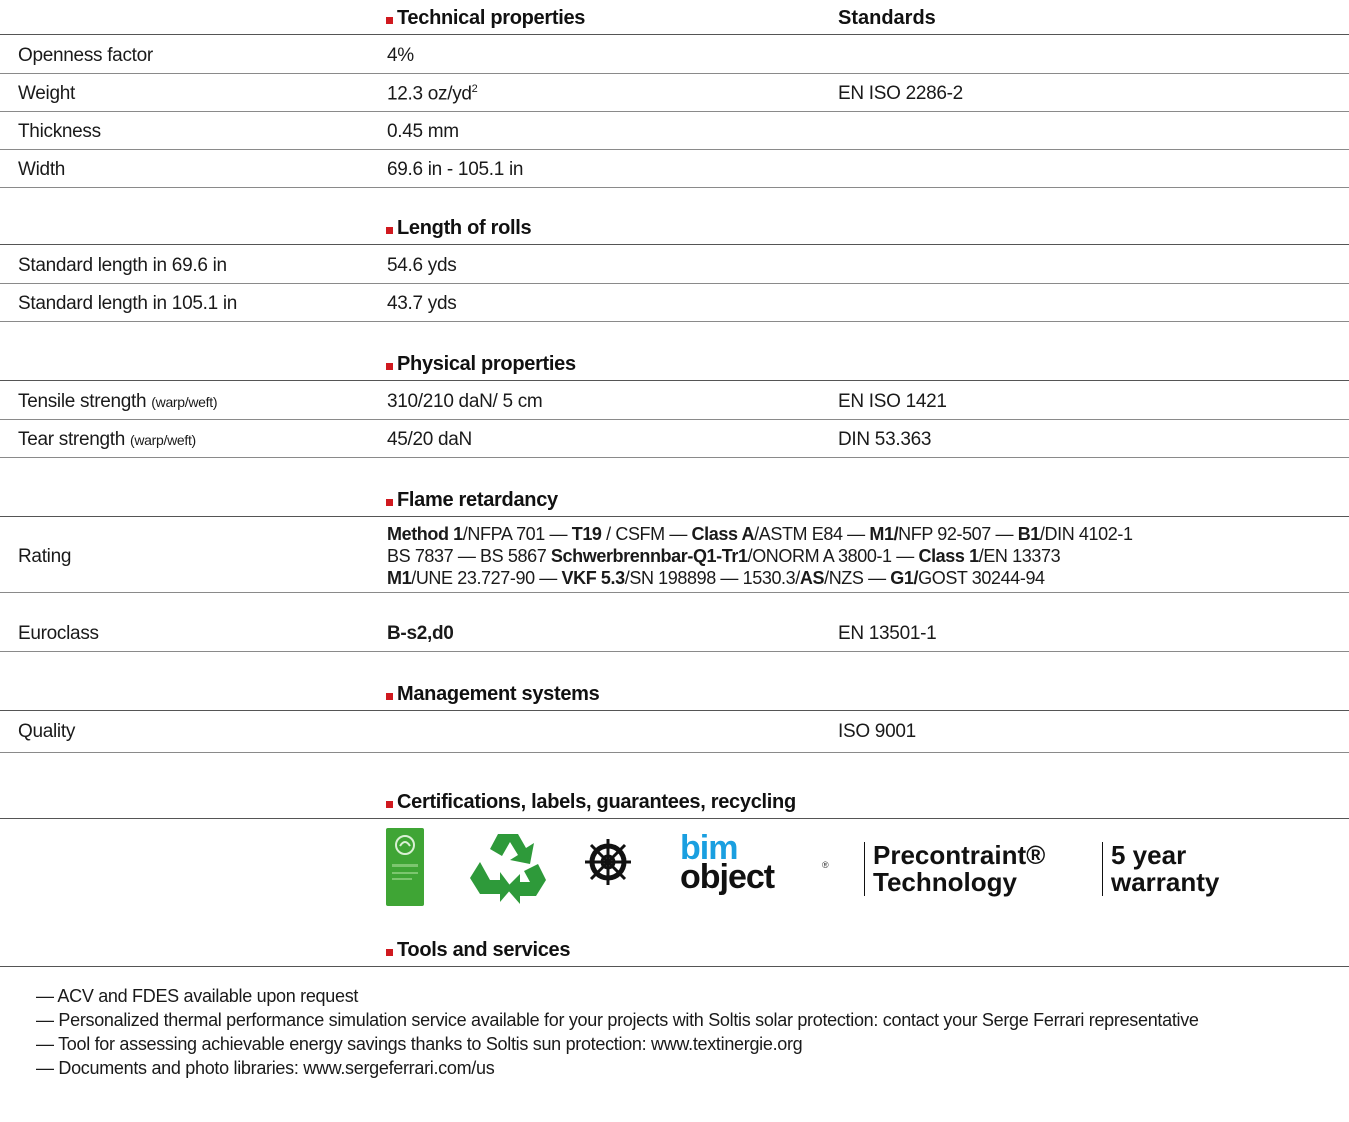 The image size is (1349, 1122). What do you see at coordinates (486, 364) in the screenshot?
I see `physical-heading: Physical properties` at bounding box center [486, 364].